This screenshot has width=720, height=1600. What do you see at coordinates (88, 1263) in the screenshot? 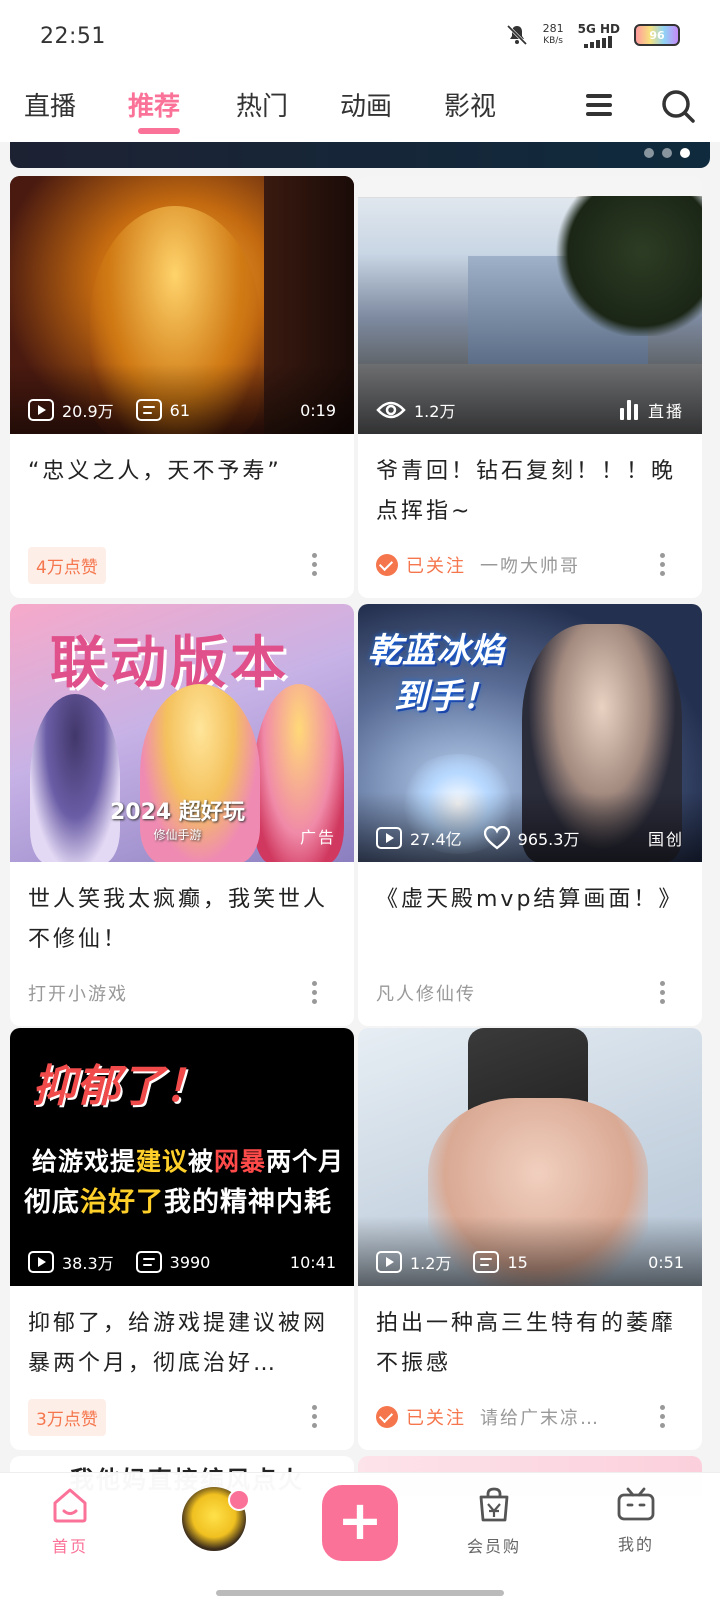
I see `view-count: 38.3万` at bounding box center [88, 1263].